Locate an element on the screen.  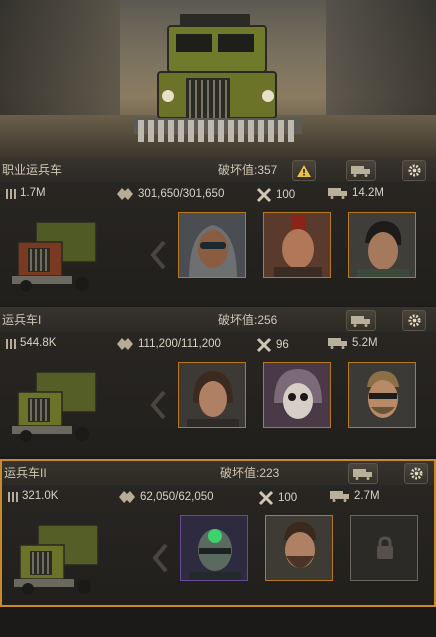
cargo-value: 14.2M is located at coordinates (368, 193).